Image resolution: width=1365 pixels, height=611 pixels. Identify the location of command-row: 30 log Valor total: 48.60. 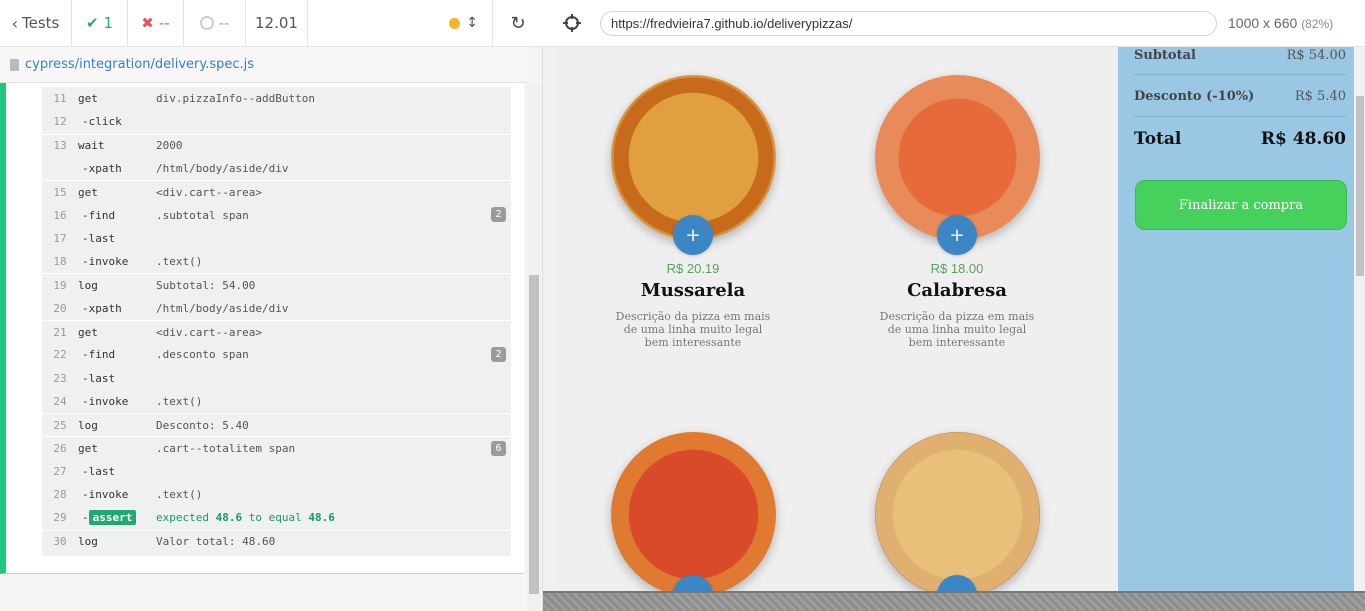
(276, 541).